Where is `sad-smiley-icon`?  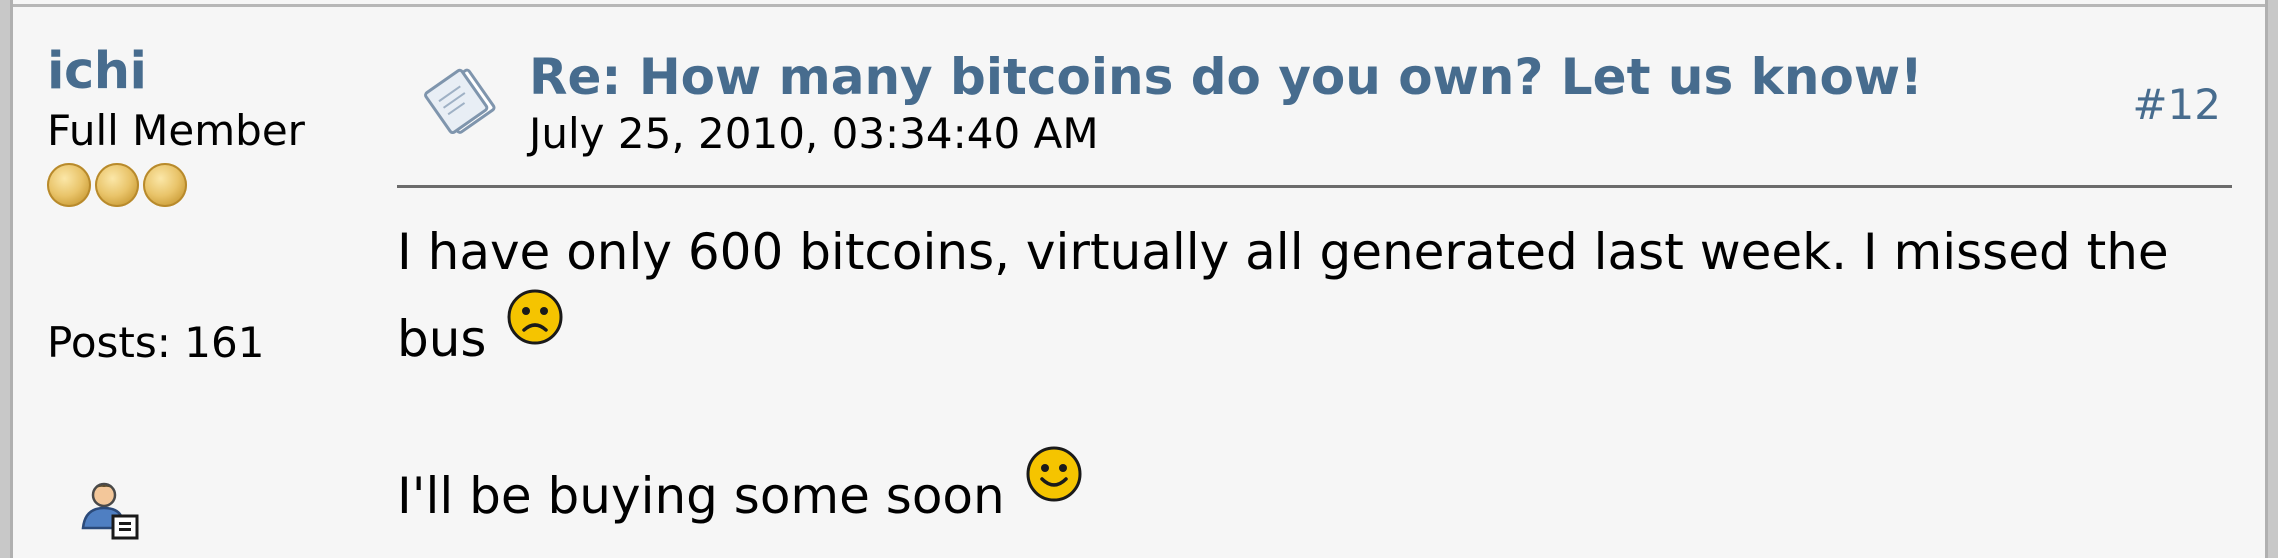 sad-smiley-icon is located at coordinates (535, 317).